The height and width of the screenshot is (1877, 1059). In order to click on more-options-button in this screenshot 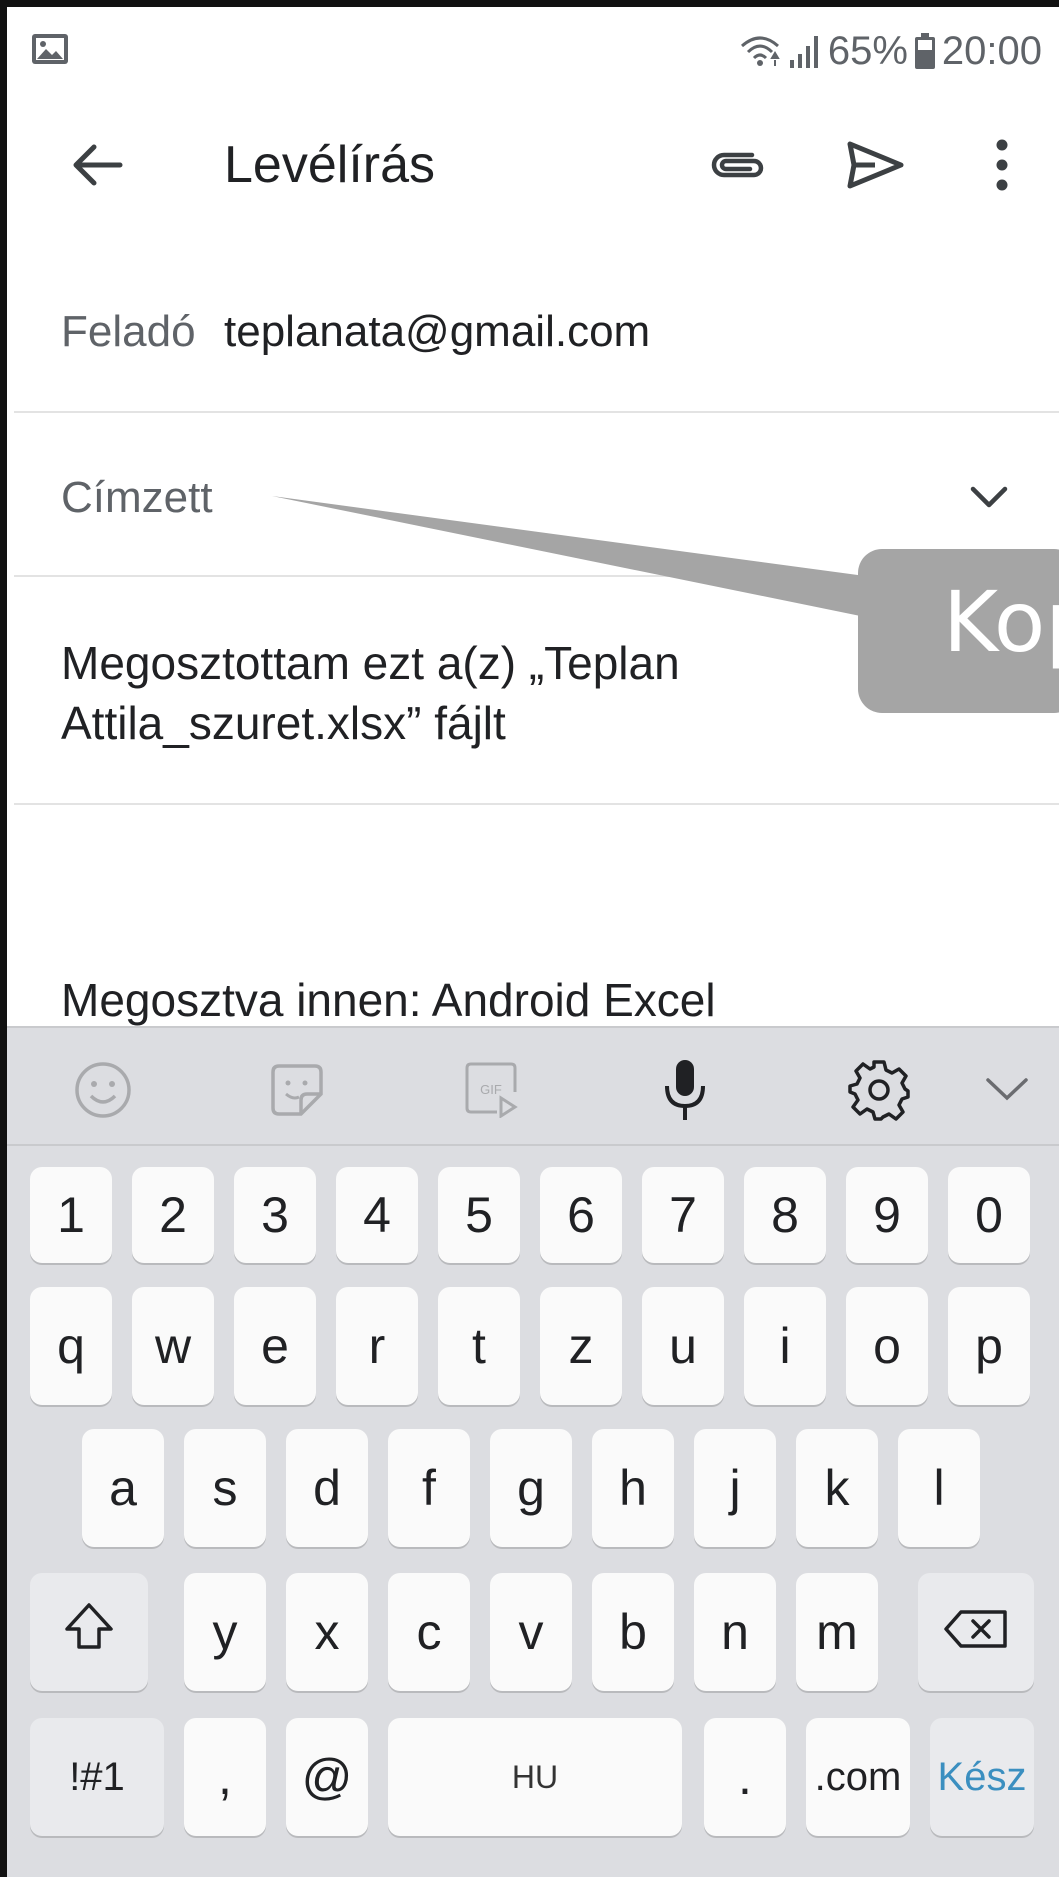, I will do `click(1002, 167)`.